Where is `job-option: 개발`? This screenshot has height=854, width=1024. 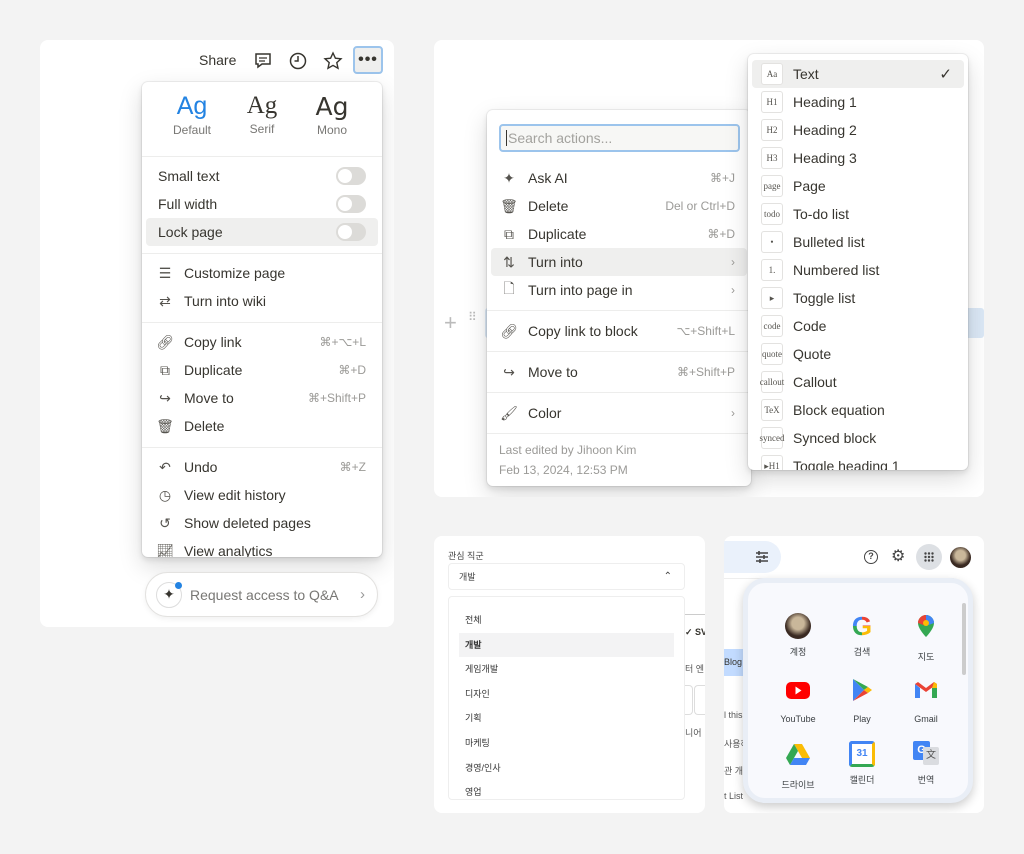
job-option: 개발 is located at coordinates (566, 644).